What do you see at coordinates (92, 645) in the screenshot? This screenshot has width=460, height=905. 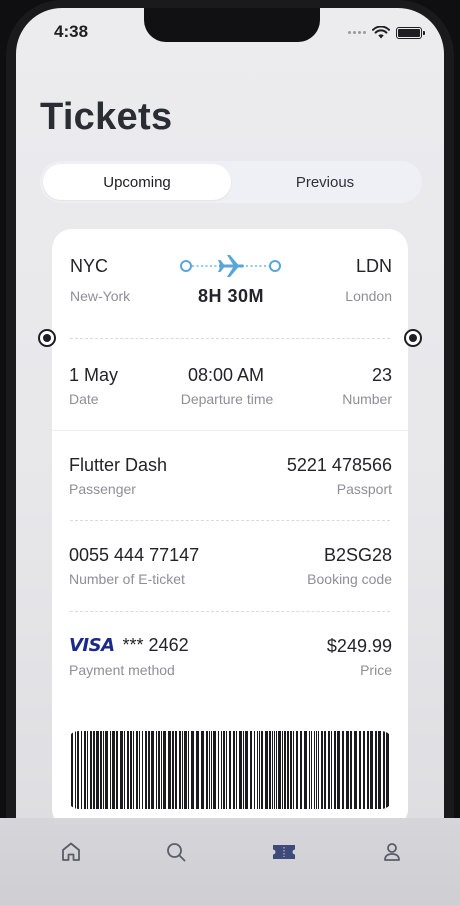 I see `visa-logo: VISA` at bounding box center [92, 645].